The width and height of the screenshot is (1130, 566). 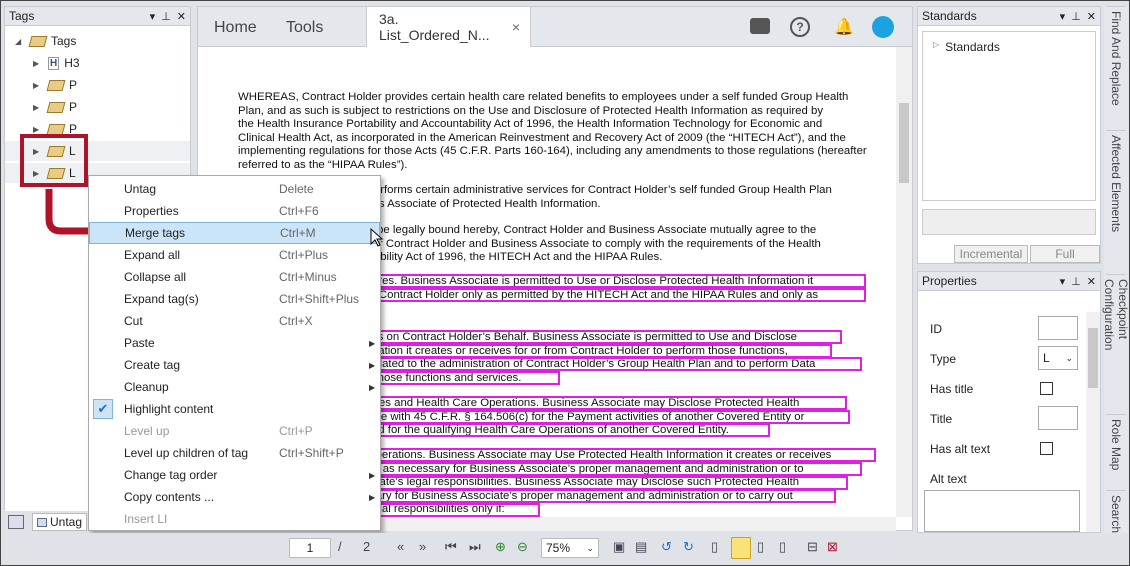 I want to click on zoom-select: 75% ⌄, so click(x=570, y=548).